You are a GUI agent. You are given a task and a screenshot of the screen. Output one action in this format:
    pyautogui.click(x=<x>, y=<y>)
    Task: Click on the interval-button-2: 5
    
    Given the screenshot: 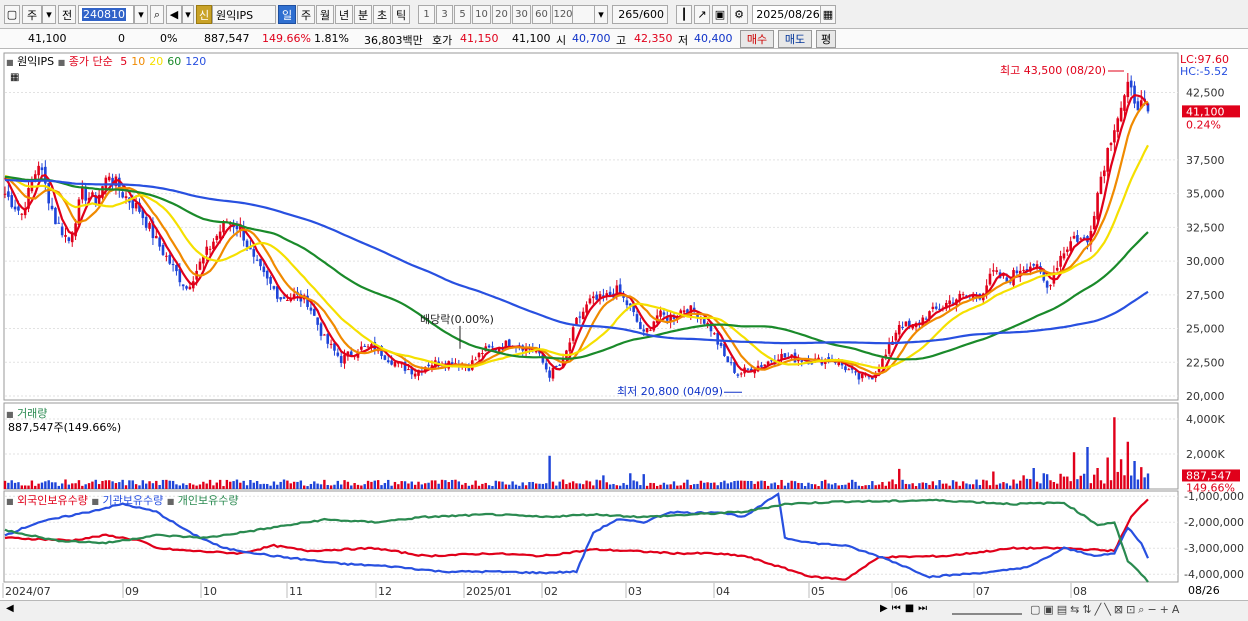 What is the action you would take?
    pyautogui.click(x=462, y=14)
    